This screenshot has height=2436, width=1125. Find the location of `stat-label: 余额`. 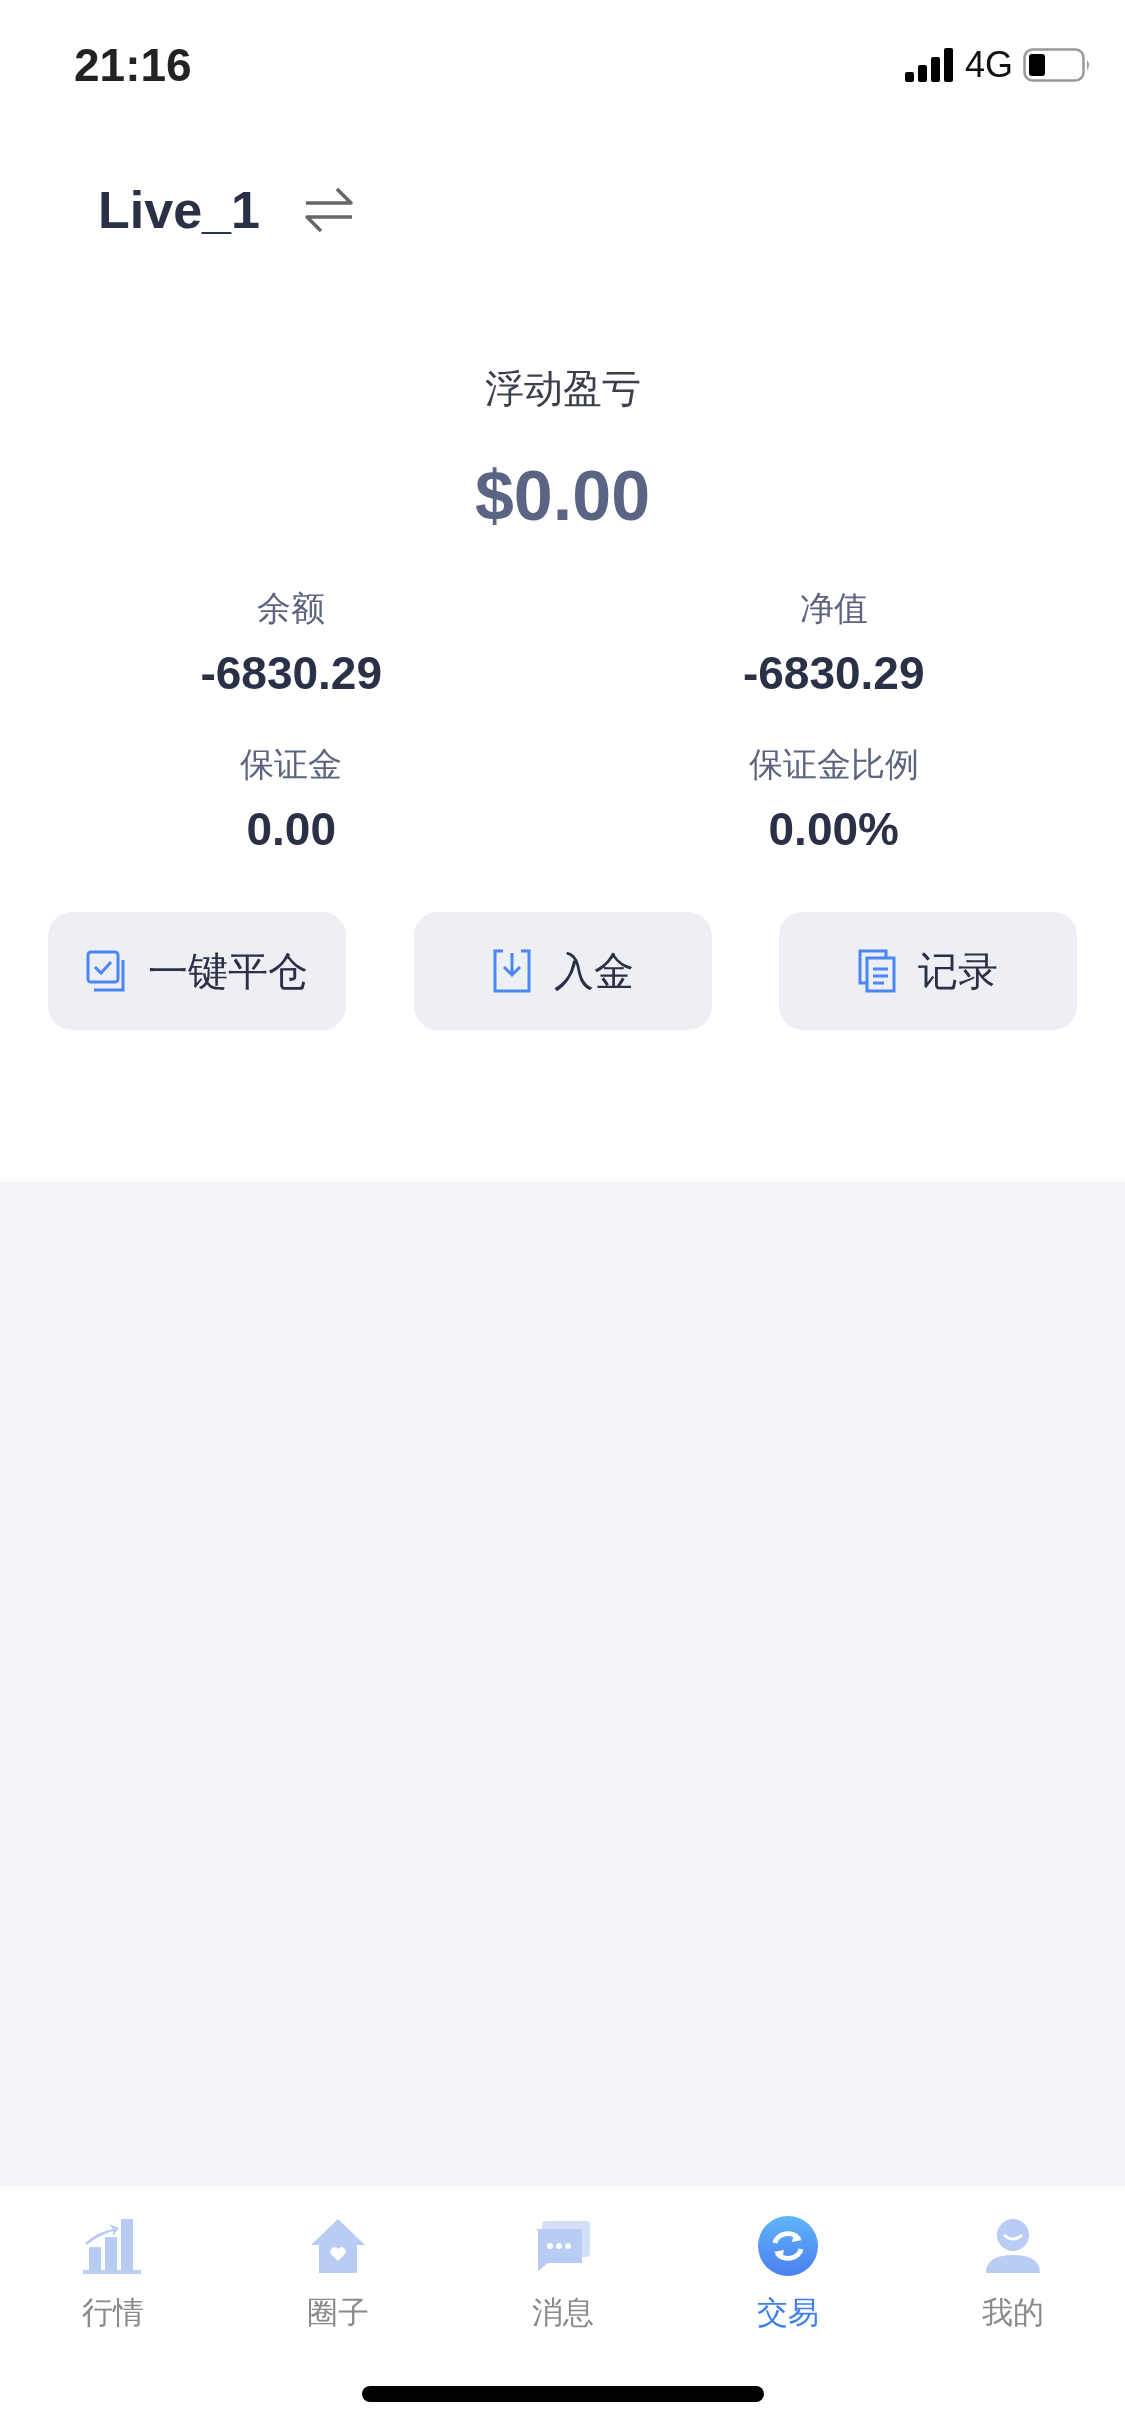

stat-label: 余额 is located at coordinates (291, 608).